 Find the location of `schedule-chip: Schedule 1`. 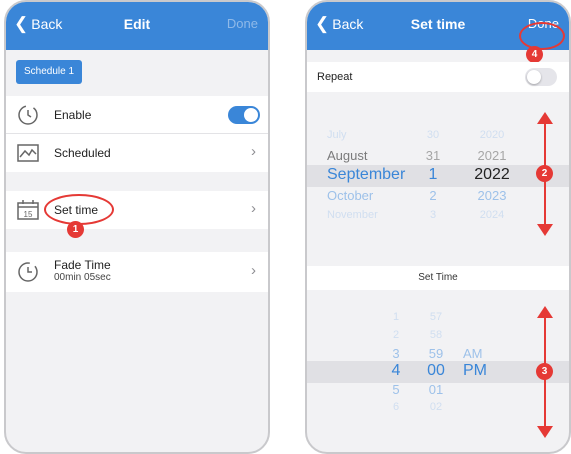

schedule-chip: Schedule 1 is located at coordinates (49, 72).